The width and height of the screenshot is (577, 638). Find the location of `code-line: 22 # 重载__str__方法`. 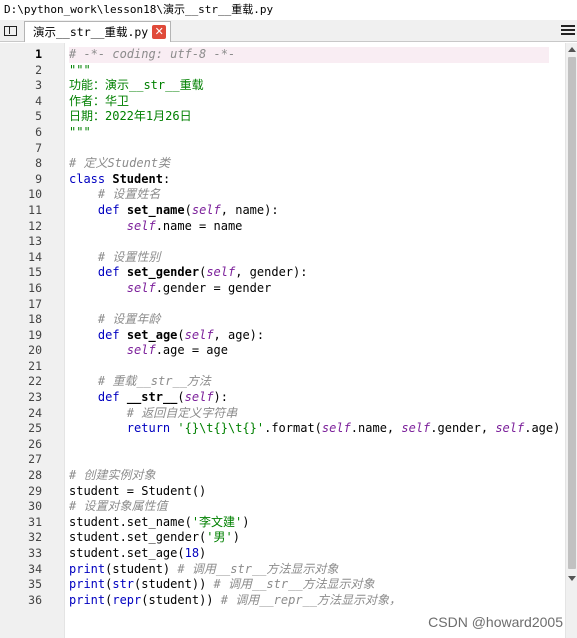

code-line: 22 # 重载__str__方法 is located at coordinates (274, 382).